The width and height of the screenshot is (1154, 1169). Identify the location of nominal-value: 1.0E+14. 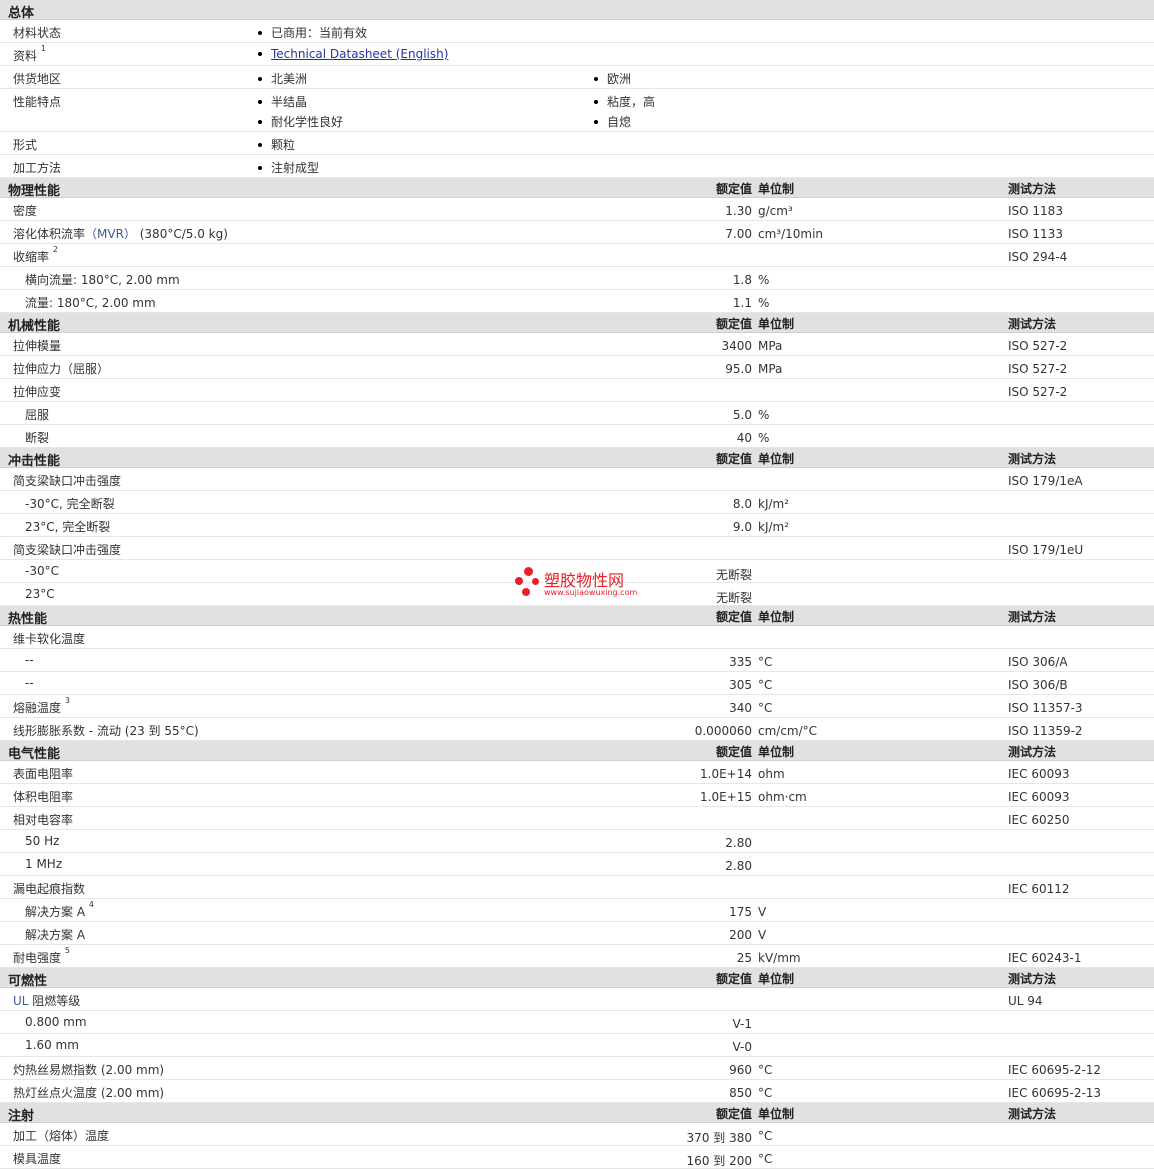
(726, 774).